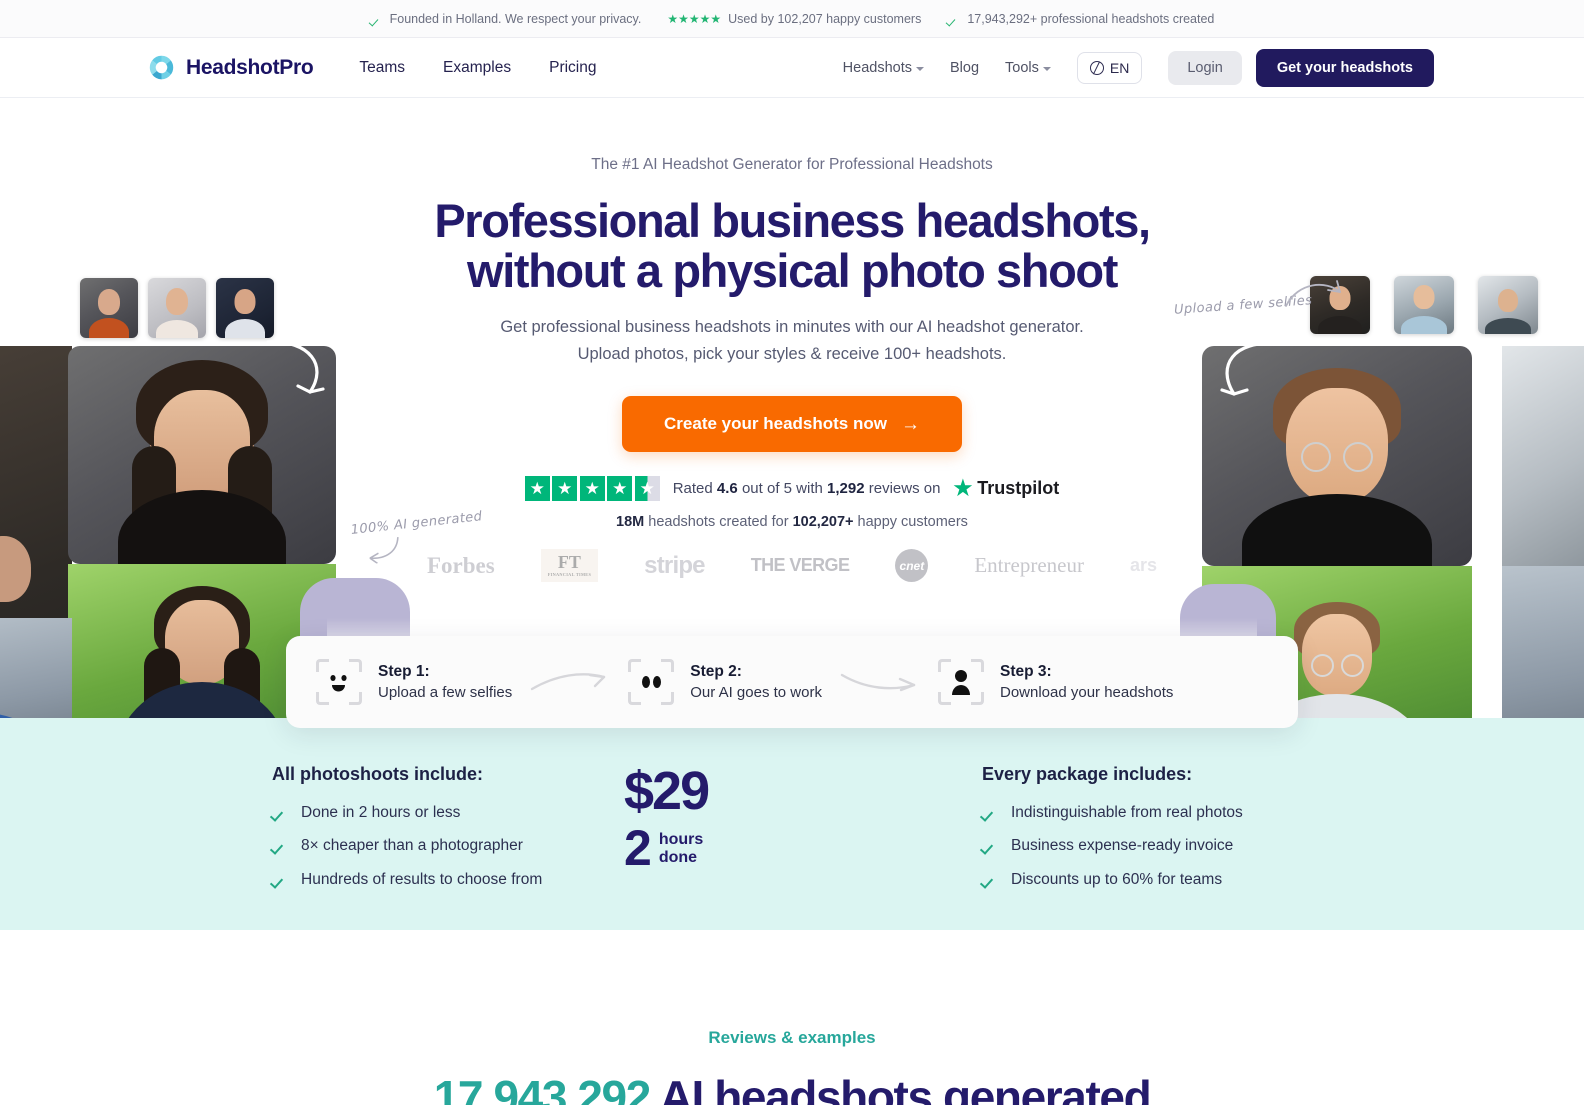 Image resolution: width=1584 pixels, height=1105 pixels. Describe the element at coordinates (910, 424) in the screenshot. I see `arrow-right-icon: →` at that location.